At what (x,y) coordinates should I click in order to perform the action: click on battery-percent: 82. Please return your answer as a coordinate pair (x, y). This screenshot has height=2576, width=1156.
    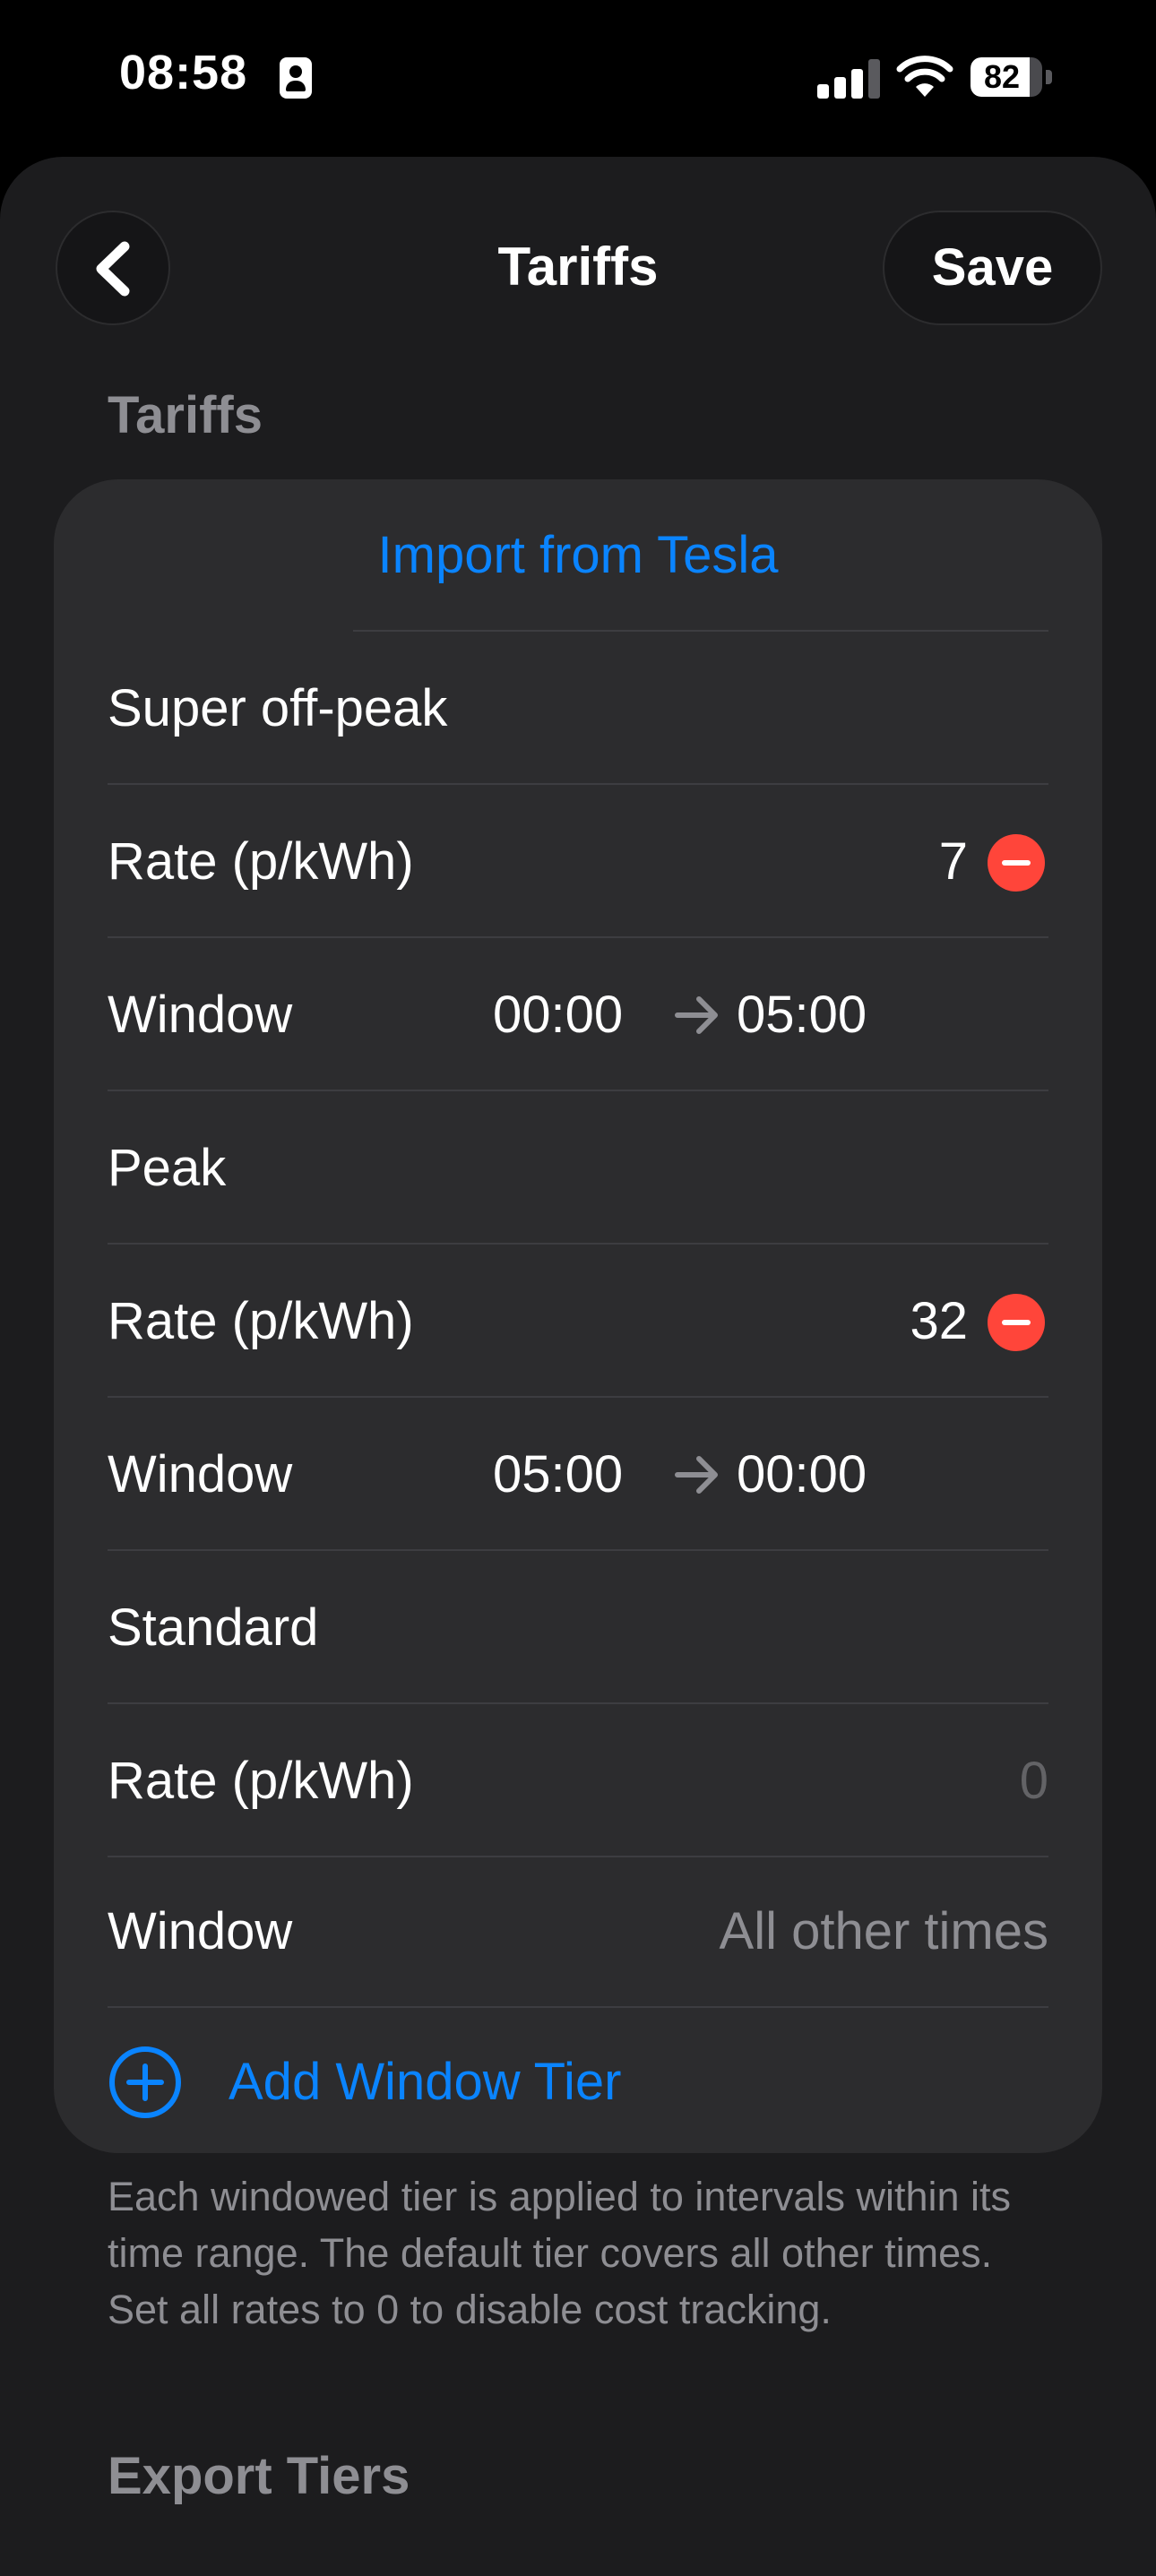
    Looking at the image, I should click on (1002, 76).